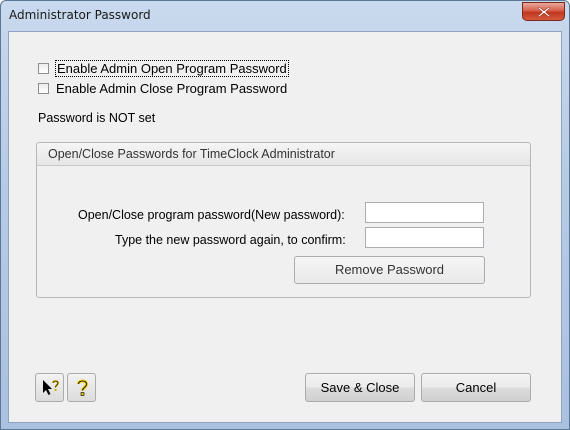 This screenshot has height=430, width=570. I want to click on close-button, so click(543, 11).